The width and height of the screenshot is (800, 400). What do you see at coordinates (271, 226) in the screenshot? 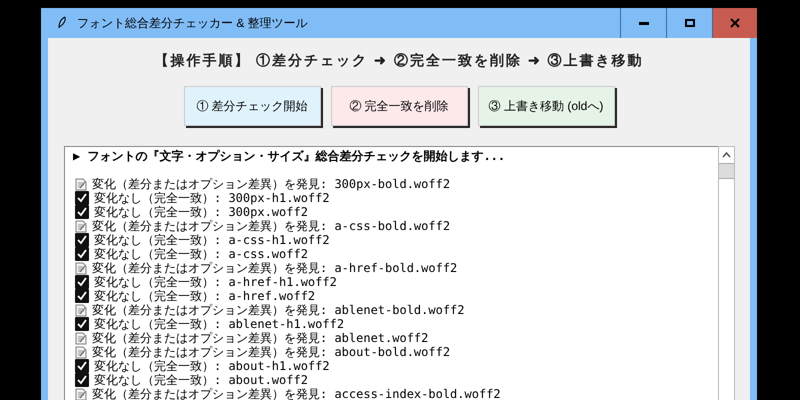
I see `log-line: 変化（差分またはオプション差異）を発見: a-css-bold.woff2` at bounding box center [271, 226].